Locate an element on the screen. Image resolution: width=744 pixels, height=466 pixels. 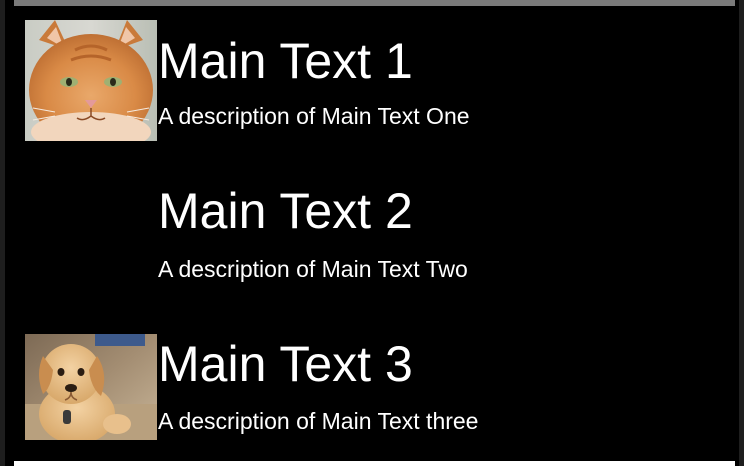
cat-photo-icon is located at coordinates (91, 80).